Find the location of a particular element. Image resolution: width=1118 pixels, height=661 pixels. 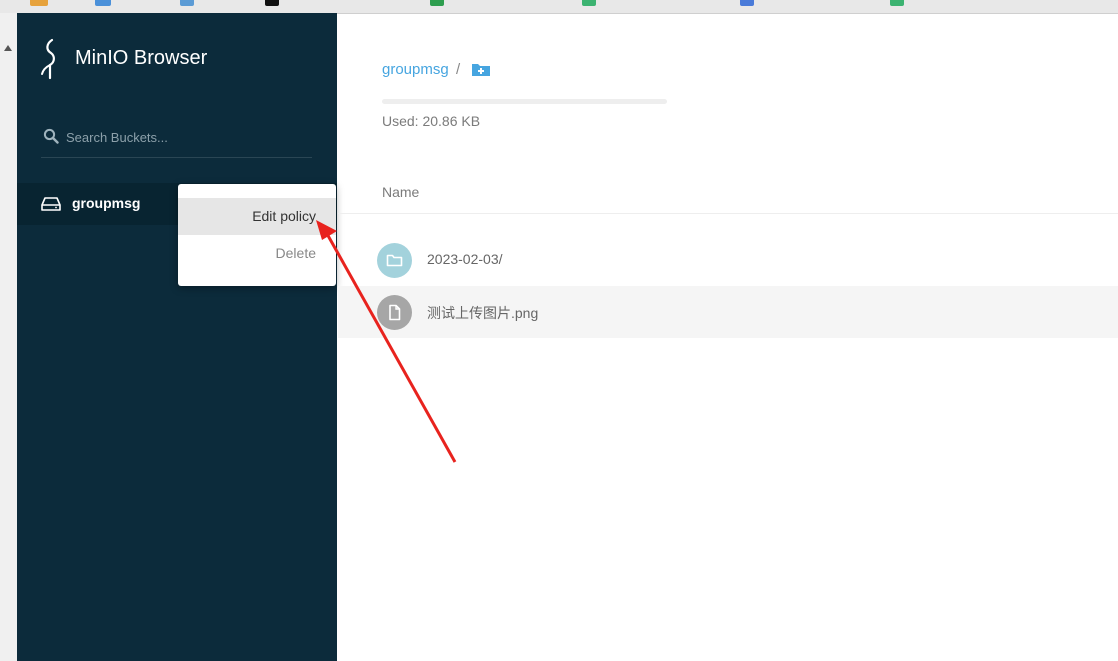

search-buckets-input is located at coordinates (186, 137).